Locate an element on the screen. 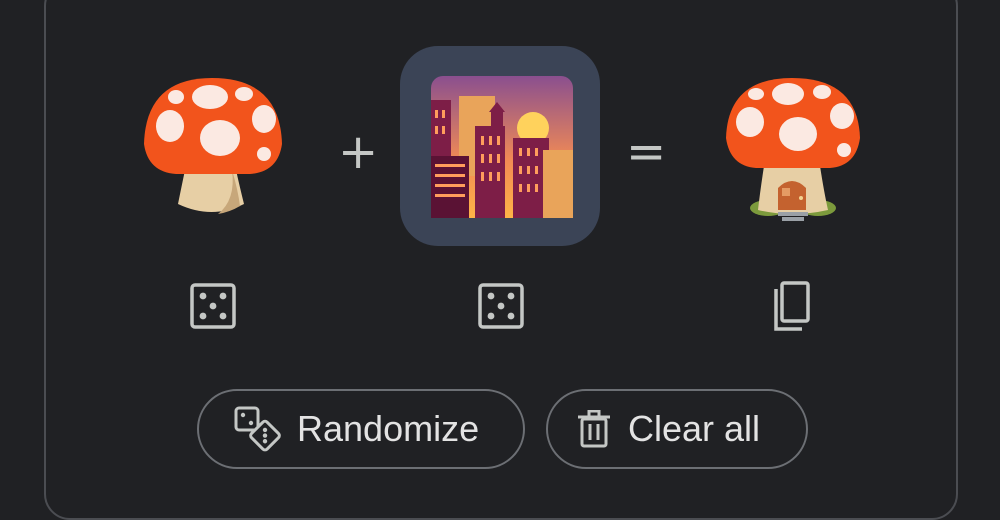 The image size is (1000, 520). clear-all-button: Clear all is located at coordinates (677, 429).